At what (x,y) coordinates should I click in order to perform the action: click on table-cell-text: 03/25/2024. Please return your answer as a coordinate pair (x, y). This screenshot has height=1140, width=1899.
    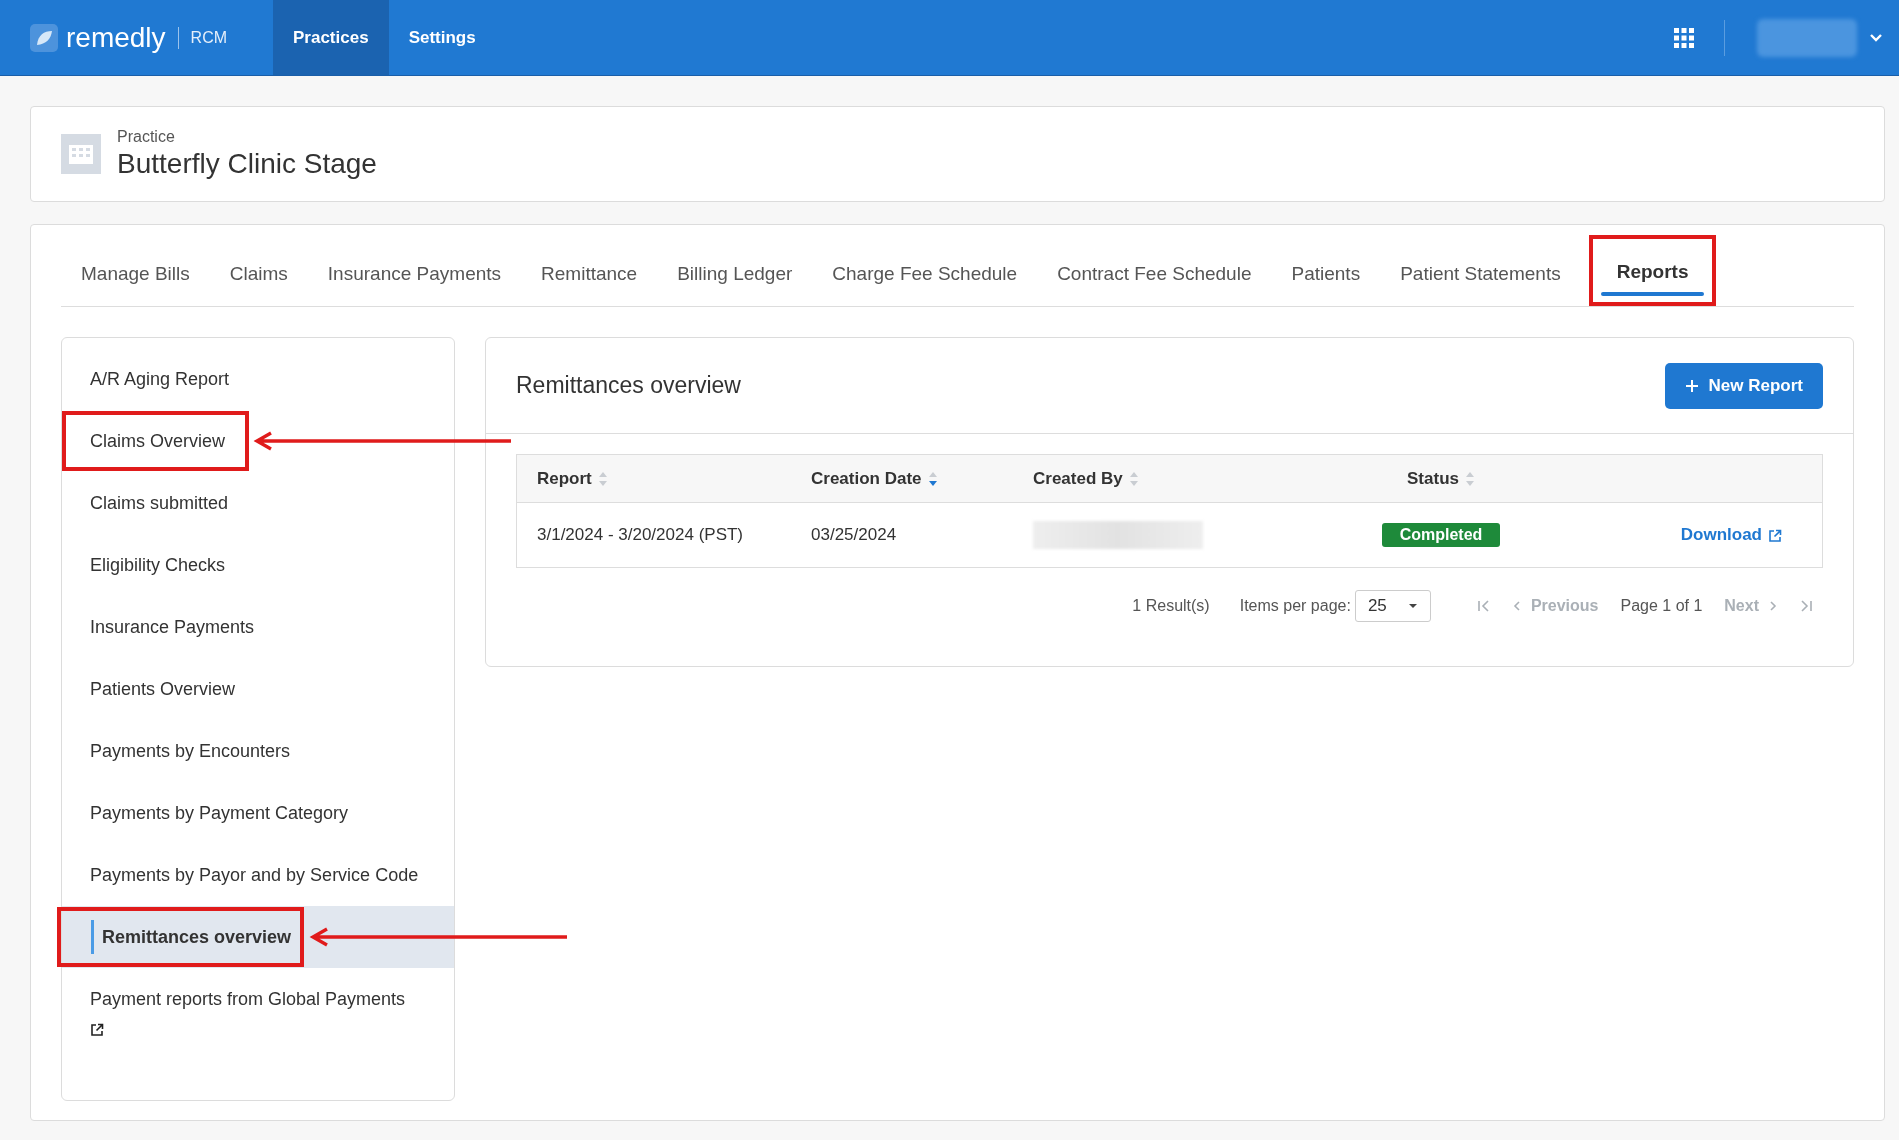
    Looking at the image, I should click on (854, 535).